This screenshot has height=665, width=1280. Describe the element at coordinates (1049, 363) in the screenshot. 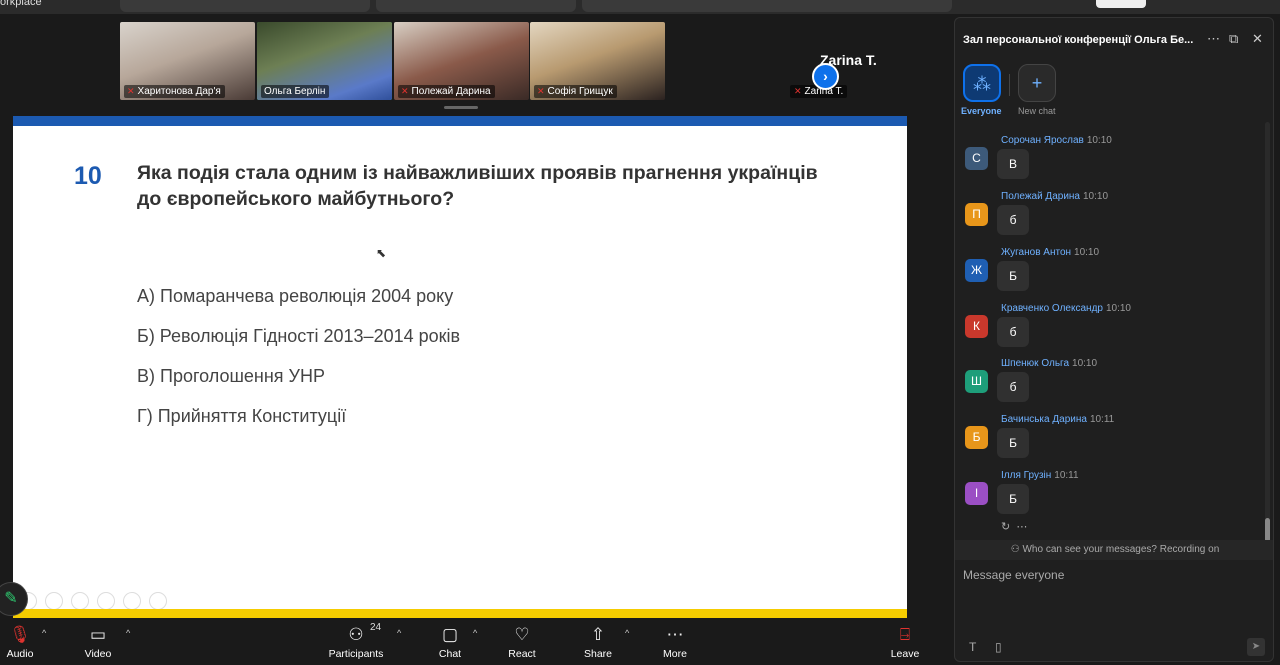

I see `message-sender: Шпенюк Ольга 10:10` at that location.